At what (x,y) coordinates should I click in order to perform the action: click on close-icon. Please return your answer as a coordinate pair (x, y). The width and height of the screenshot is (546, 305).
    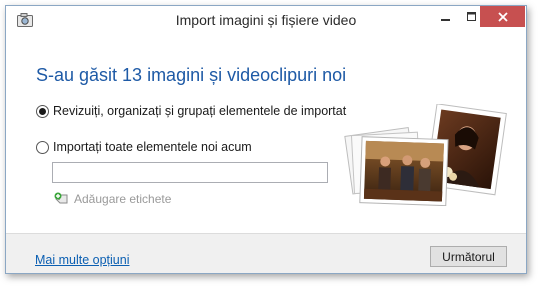
    Looking at the image, I should click on (502, 16).